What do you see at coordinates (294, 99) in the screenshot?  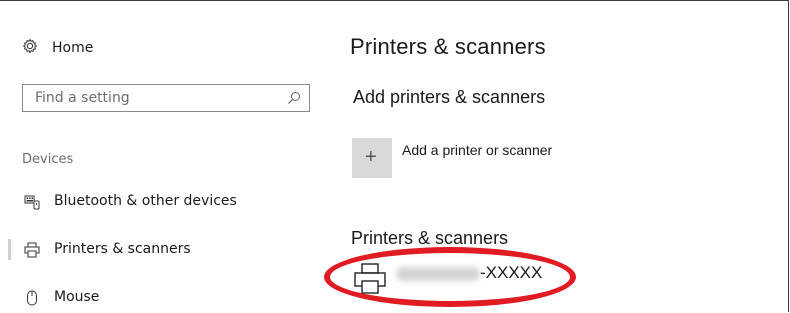 I see `search-icon` at bounding box center [294, 99].